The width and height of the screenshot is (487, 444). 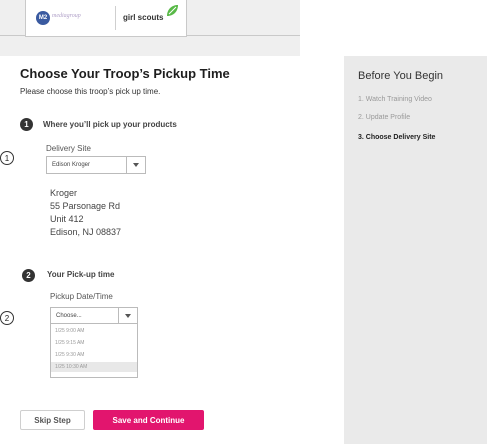 What do you see at coordinates (67, 219) in the screenshot?
I see `address-unit: Unit 412` at bounding box center [67, 219].